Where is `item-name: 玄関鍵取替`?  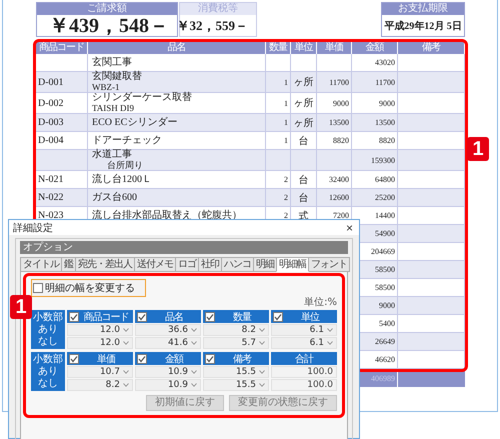 item-name: 玄関鍵取替 is located at coordinates (117, 77).